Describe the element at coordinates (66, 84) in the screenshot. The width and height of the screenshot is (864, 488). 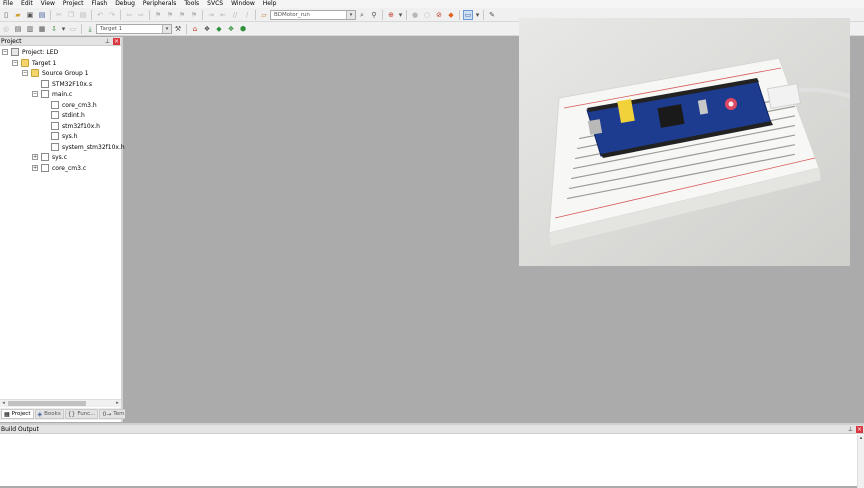
I see `tree-node-file: STM32F10x.s` at that location.